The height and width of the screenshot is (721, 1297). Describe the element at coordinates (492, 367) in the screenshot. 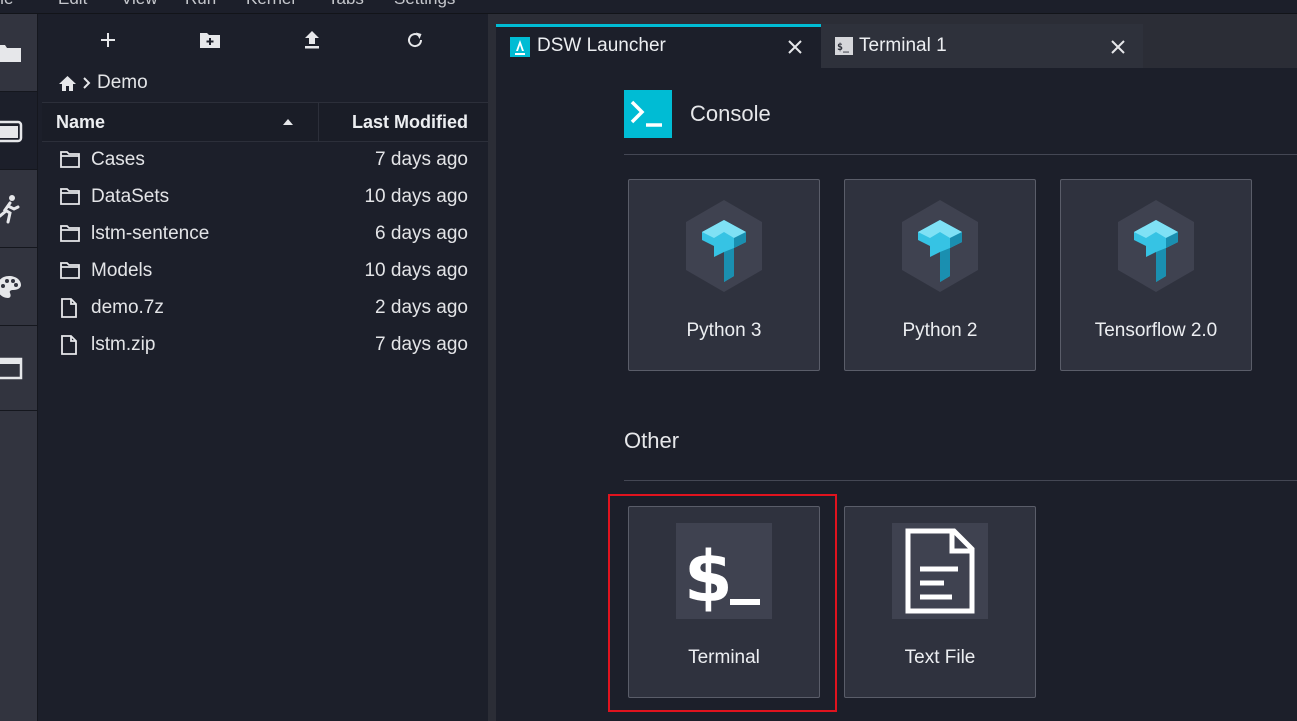

I see `panel-splitter` at that location.